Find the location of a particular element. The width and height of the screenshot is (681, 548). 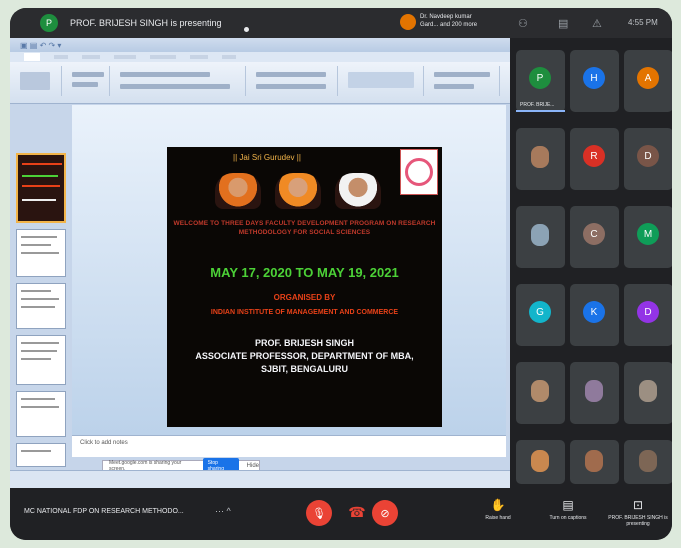

participant-tile: H is located at coordinates (594, 81).